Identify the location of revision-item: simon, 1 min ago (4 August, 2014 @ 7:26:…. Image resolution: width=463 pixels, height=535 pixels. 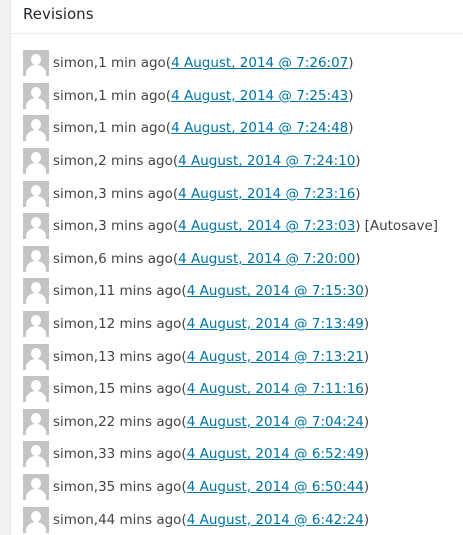
(230, 63).